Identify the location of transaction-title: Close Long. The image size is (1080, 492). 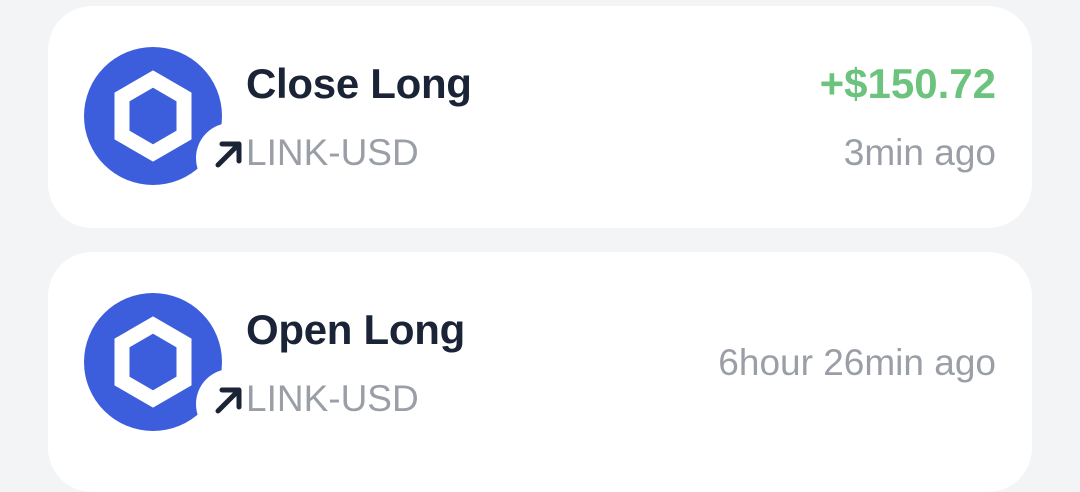
(359, 83).